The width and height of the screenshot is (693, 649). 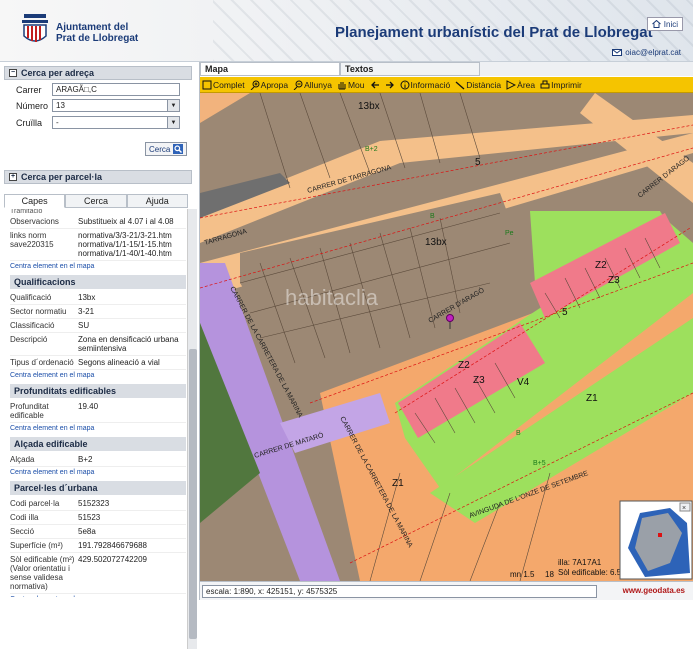 What do you see at coordinates (98, 546) in the screenshot?
I see `info-row: Superfície (m²) 191.792846679688` at bounding box center [98, 546].